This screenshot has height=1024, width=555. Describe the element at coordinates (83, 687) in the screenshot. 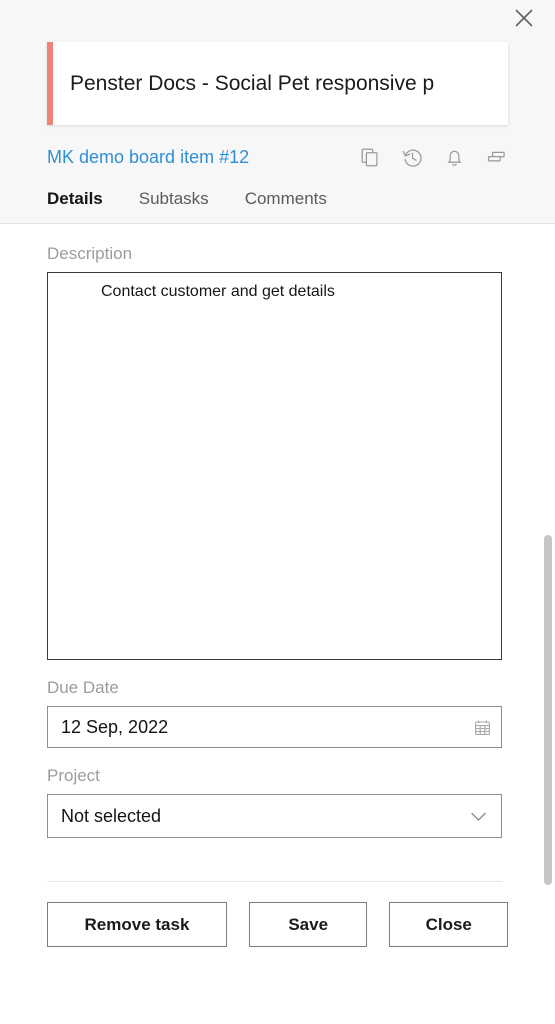

I see `due-date-label: Due Date` at that location.